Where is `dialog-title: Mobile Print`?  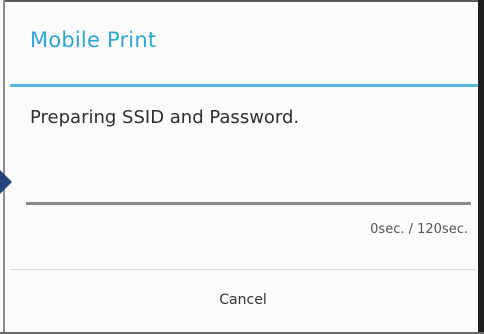
dialog-title: Mobile Print is located at coordinates (93, 40).